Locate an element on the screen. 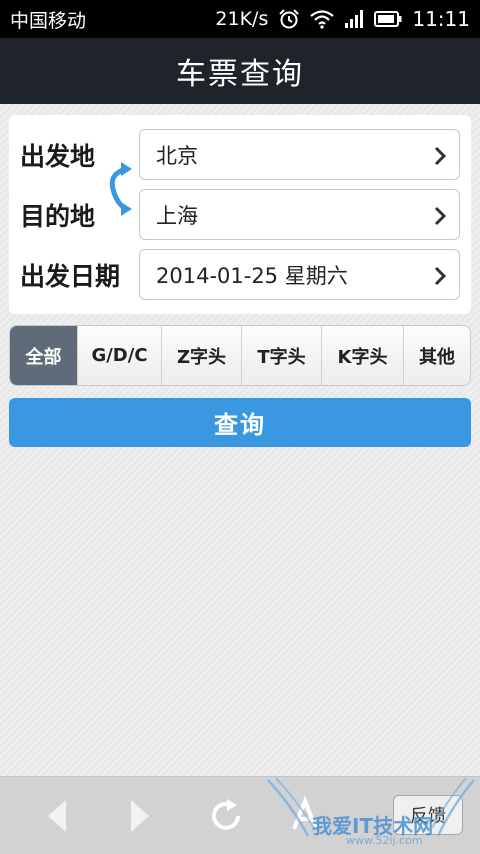  refresh-icon is located at coordinates (226, 816).